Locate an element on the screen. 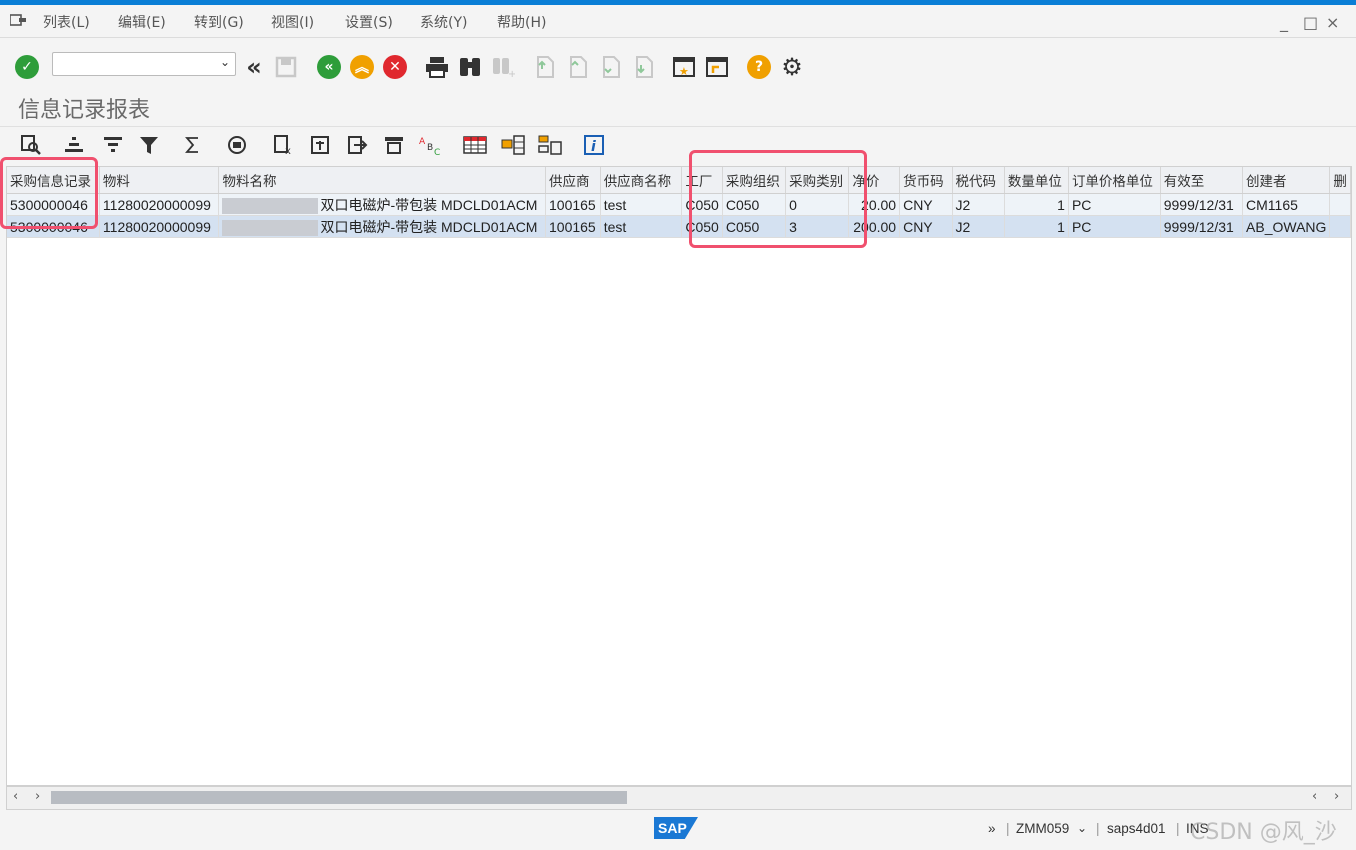  back-double-icon: « is located at coordinates (254, 67).